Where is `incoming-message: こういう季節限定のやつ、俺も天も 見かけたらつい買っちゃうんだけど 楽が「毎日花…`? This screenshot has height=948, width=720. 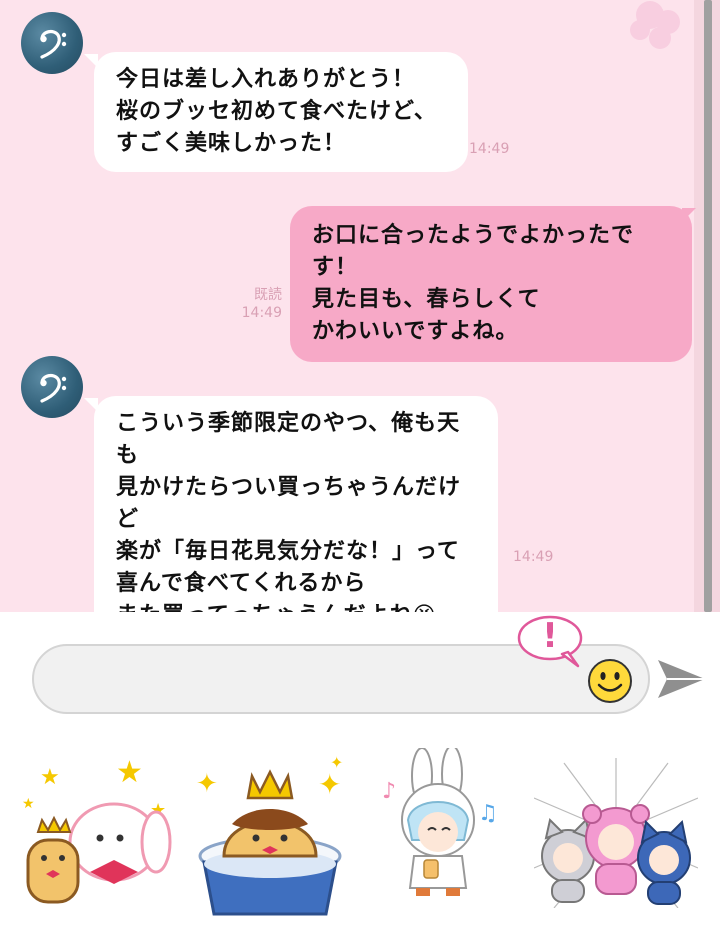 incoming-message: こういう季節限定のやつ、俺も天も 見かけたらつい買っちゃうんだけど 楽が「毎日花… is located at coordinates (296, 504).